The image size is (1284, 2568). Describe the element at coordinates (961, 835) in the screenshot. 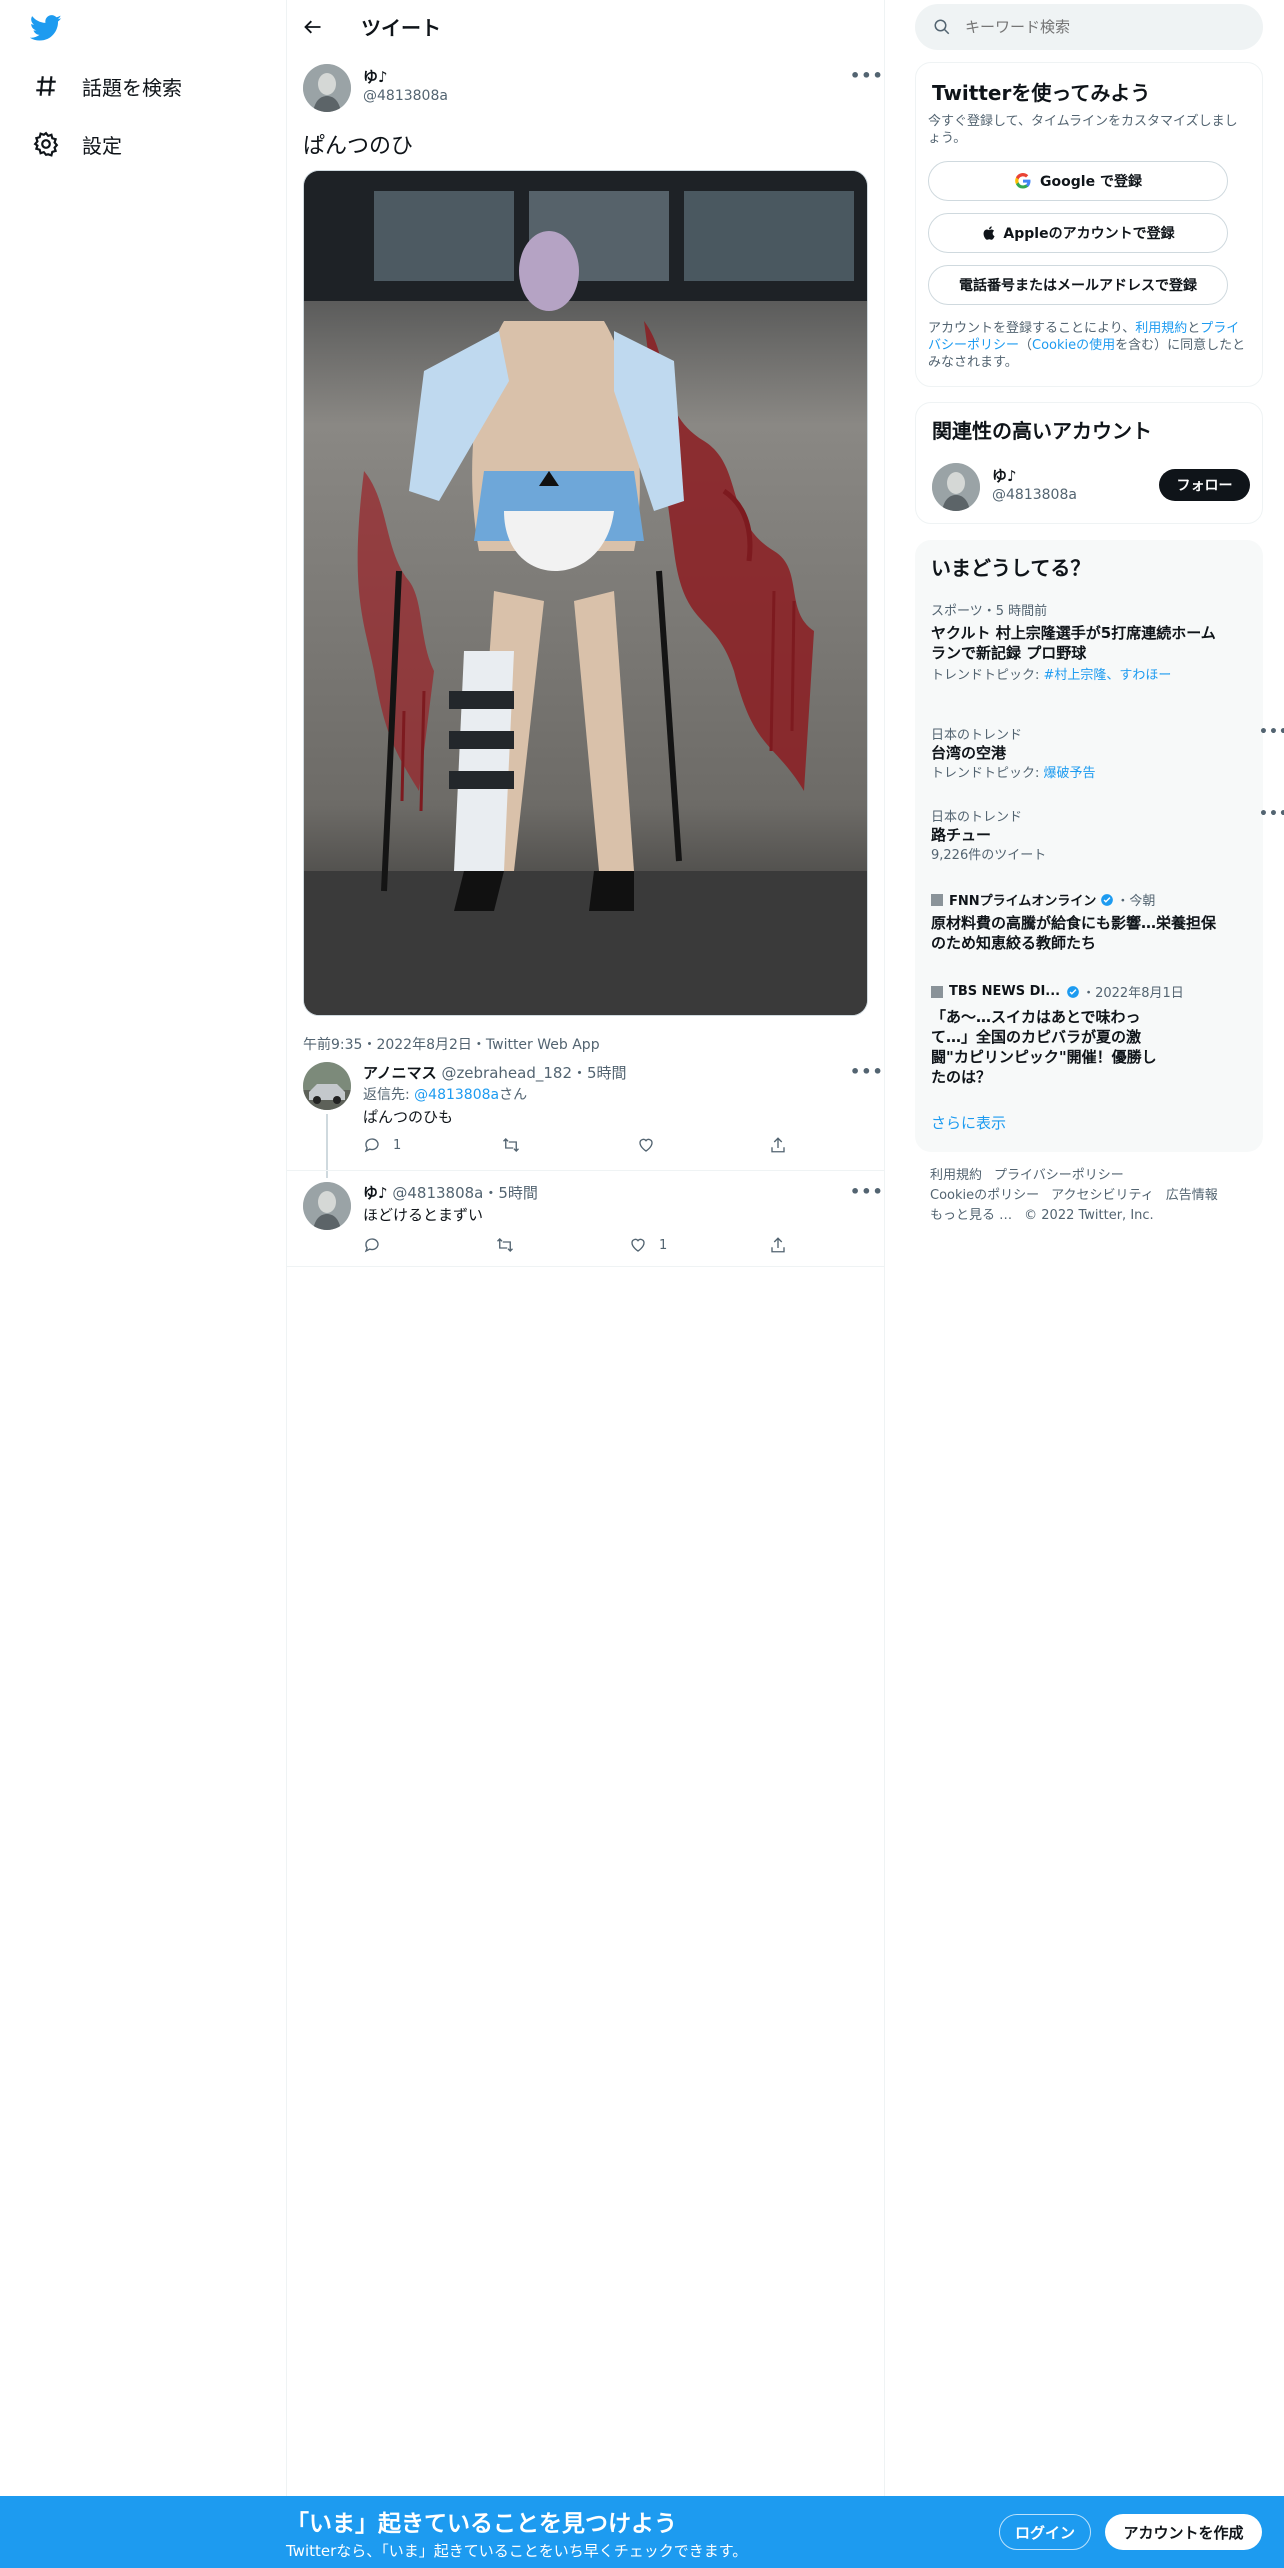

I see `trend-title: 路チュー` at that location.